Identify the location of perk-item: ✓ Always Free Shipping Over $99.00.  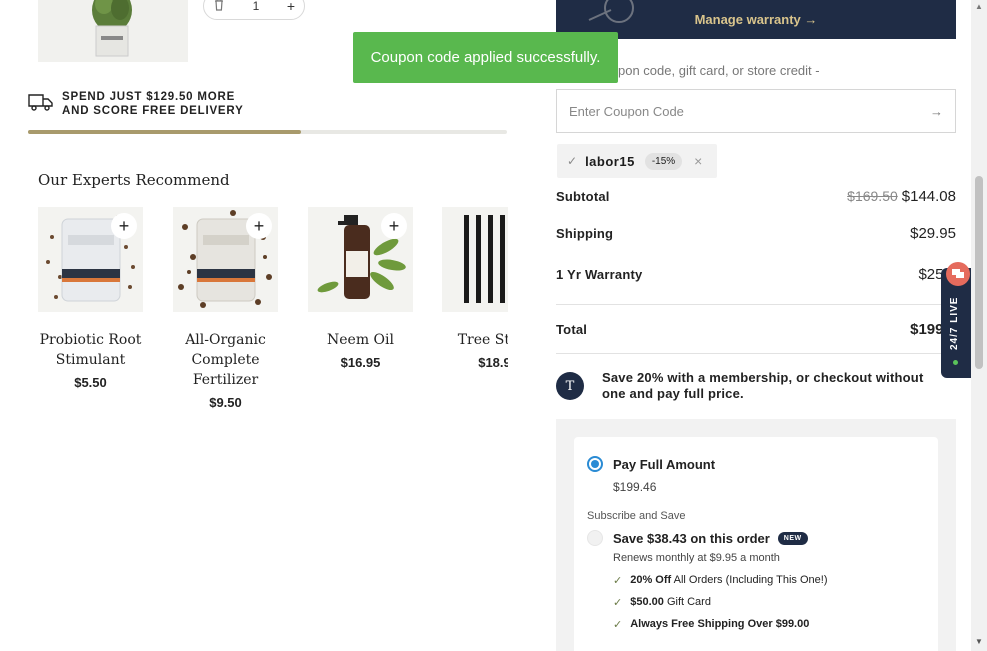
(711, 624).